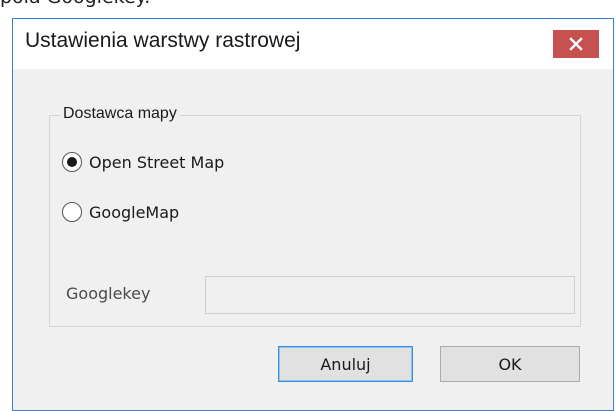  What do you see at coordinates (75, 4) in the screenshot?
I see `background-document-text: pola Googlekey.` at bounding box center [75, 4].